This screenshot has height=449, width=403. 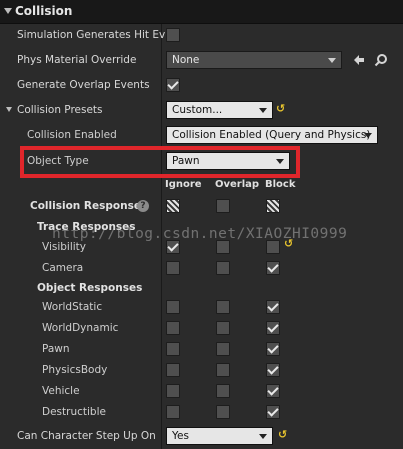 What do you see at coordinates (89, 206) in the screenshot?
I see `collision-responses-label: Collision Responses` at bounding box center [89, 206].